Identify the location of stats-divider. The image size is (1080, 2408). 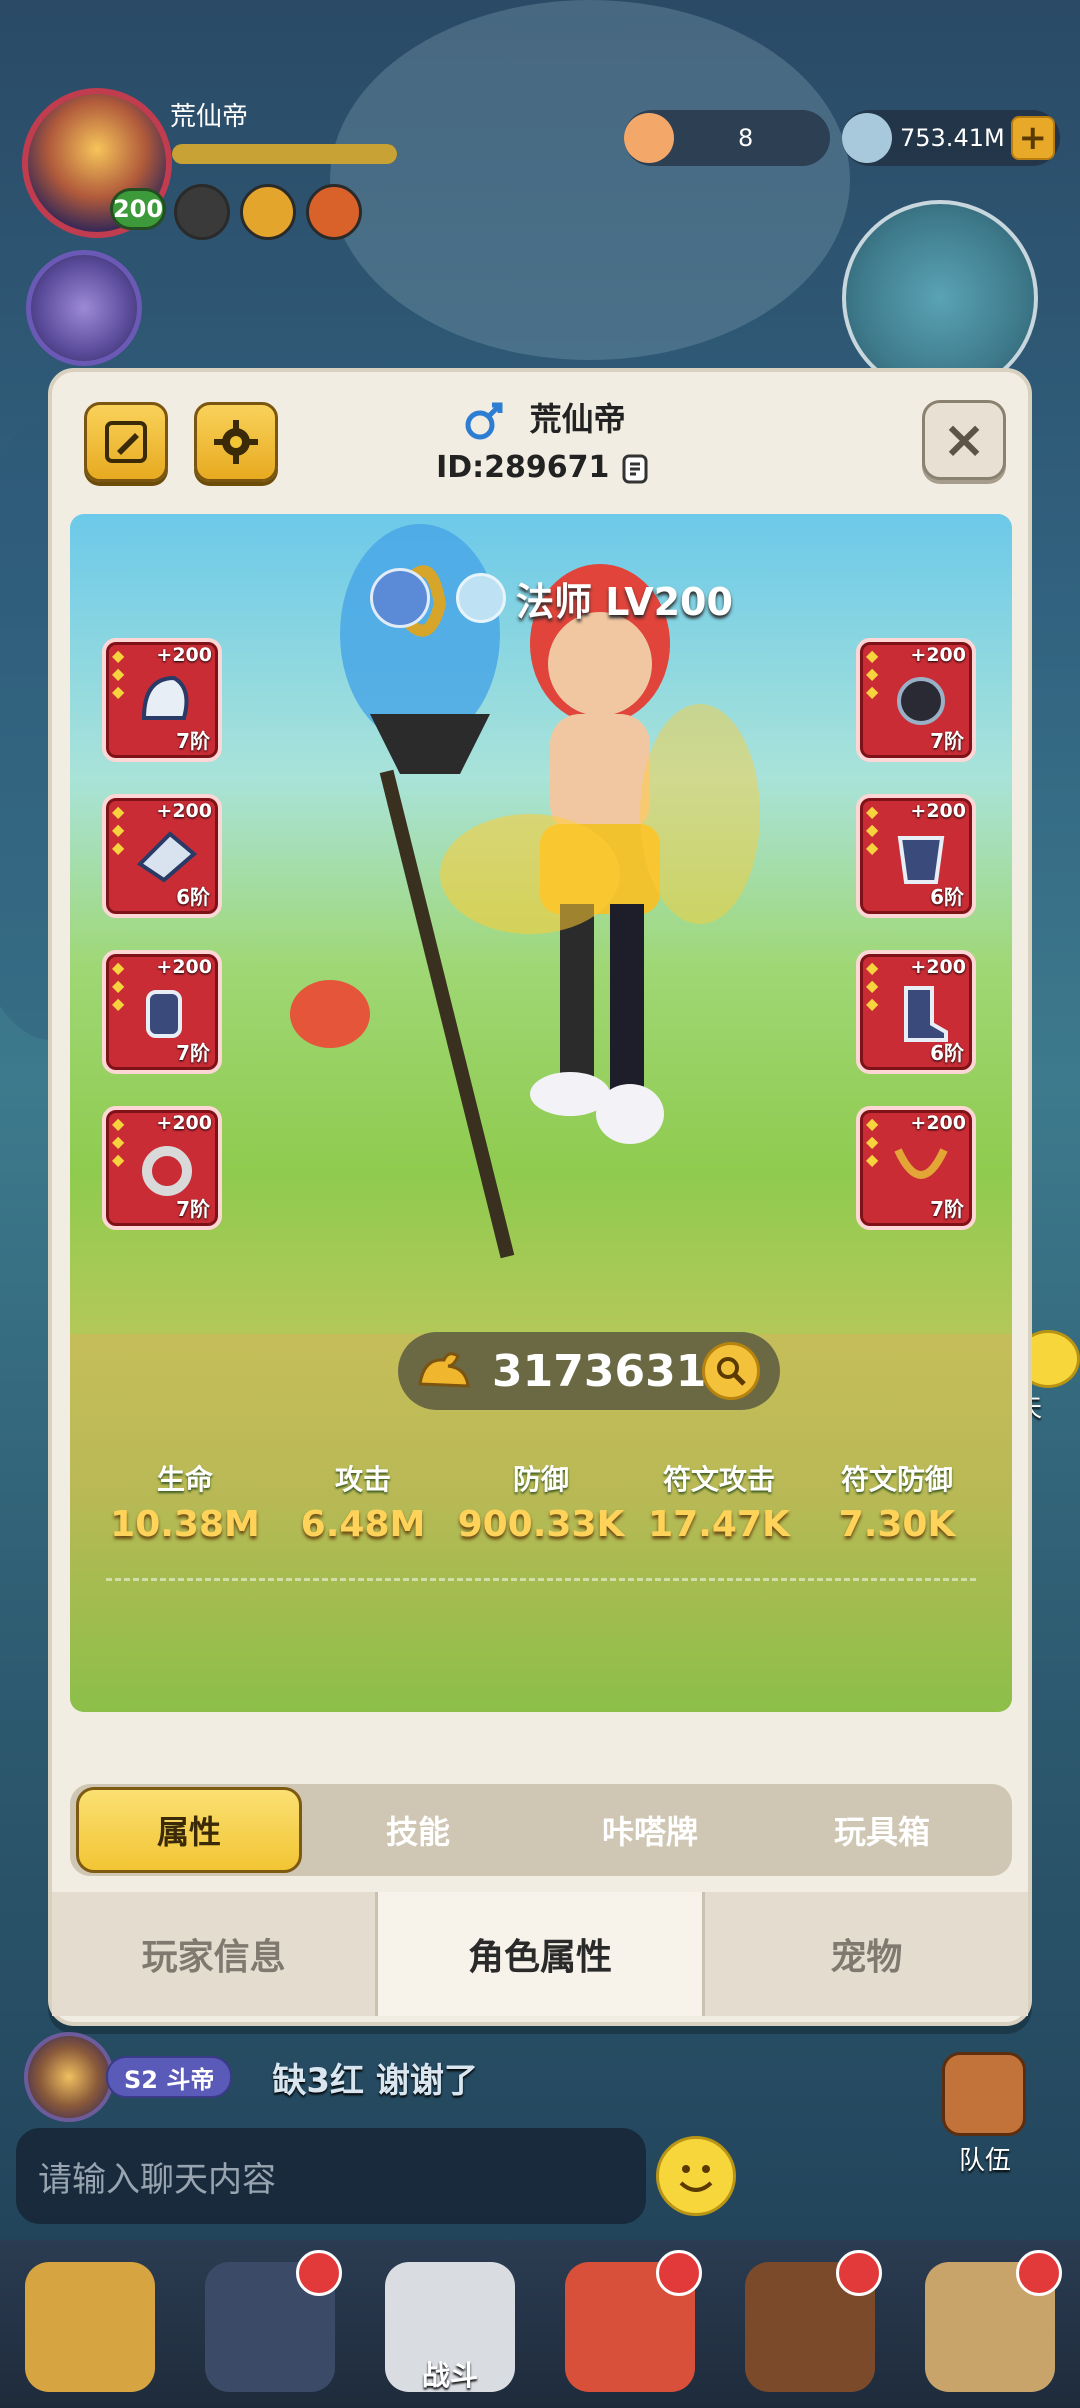
(541, 1579).